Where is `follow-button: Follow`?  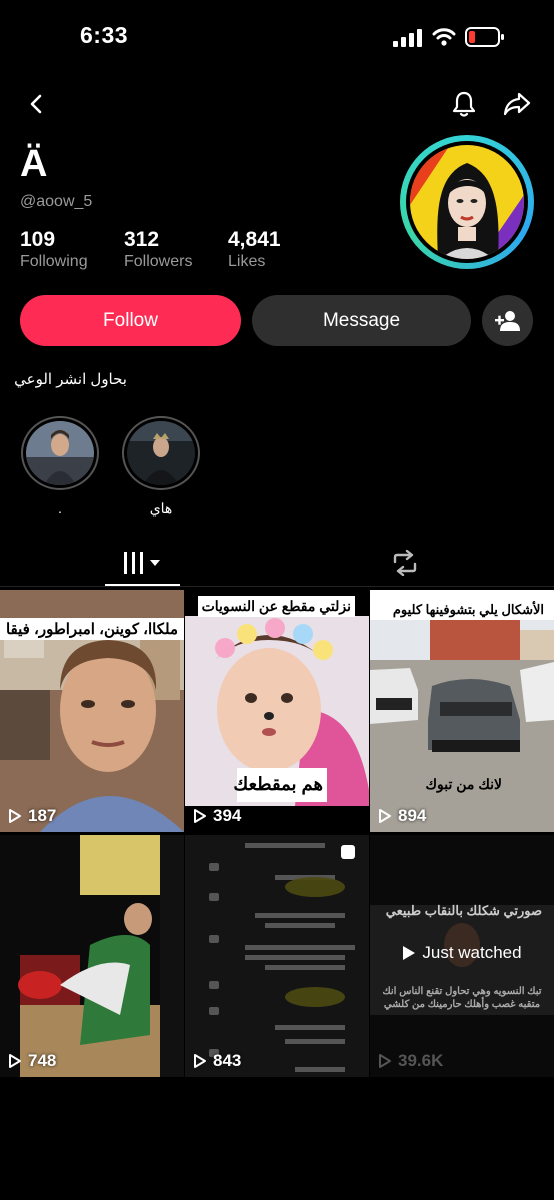
follow-button: Follow is located at coordinates (130, 320).